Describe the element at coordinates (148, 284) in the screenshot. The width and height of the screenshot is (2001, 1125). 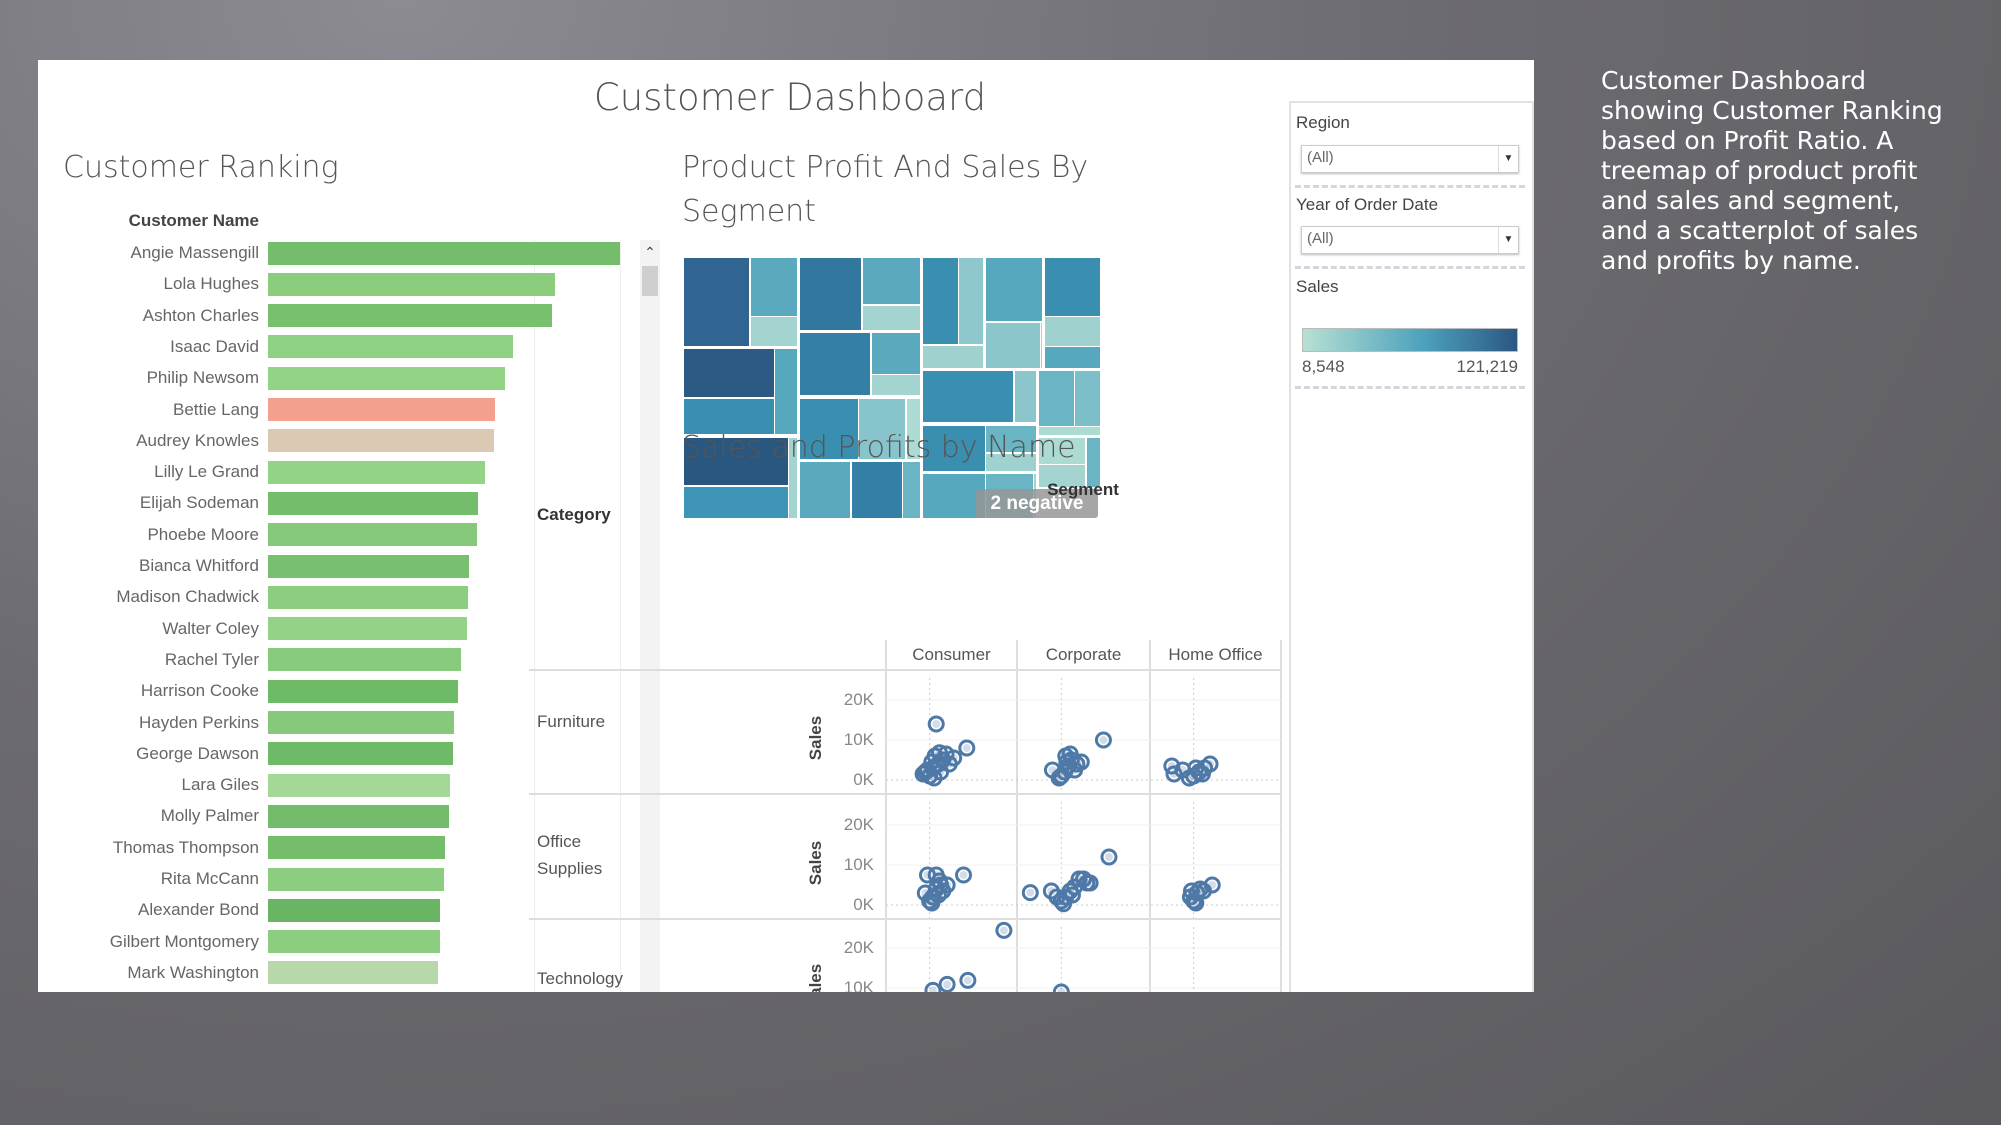
I see `customer-label: Lola Hughes` at that location.